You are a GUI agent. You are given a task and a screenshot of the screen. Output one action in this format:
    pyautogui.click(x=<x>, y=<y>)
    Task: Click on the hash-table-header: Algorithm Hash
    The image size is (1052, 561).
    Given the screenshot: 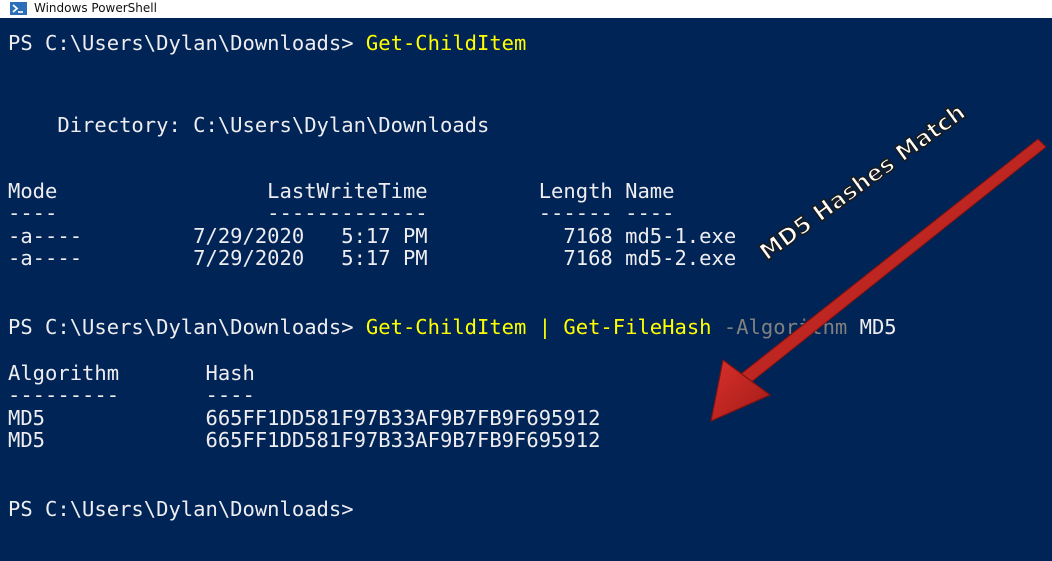 What is the action you would take?
    pyautogui.click(x=131, y=373)
    